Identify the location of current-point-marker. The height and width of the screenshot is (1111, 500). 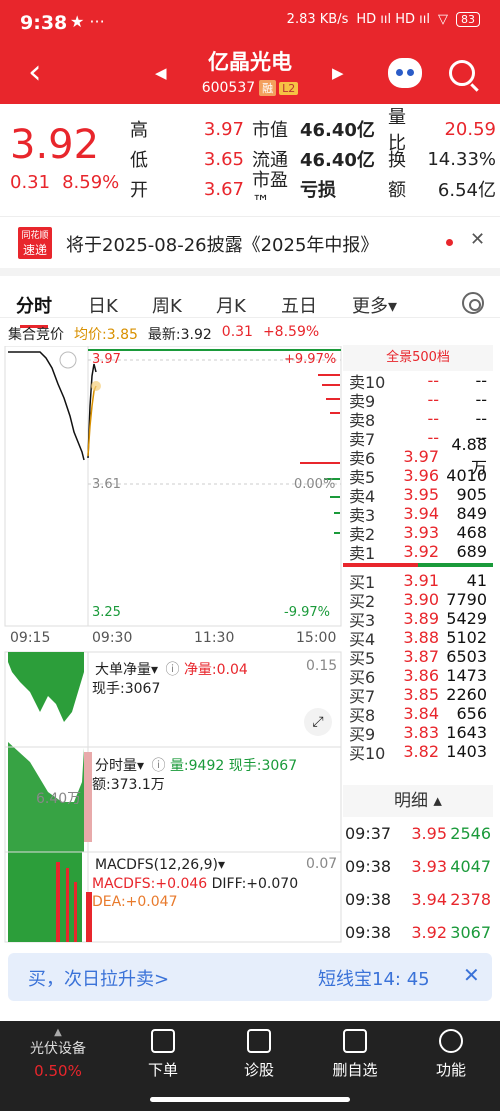
(96, 386).